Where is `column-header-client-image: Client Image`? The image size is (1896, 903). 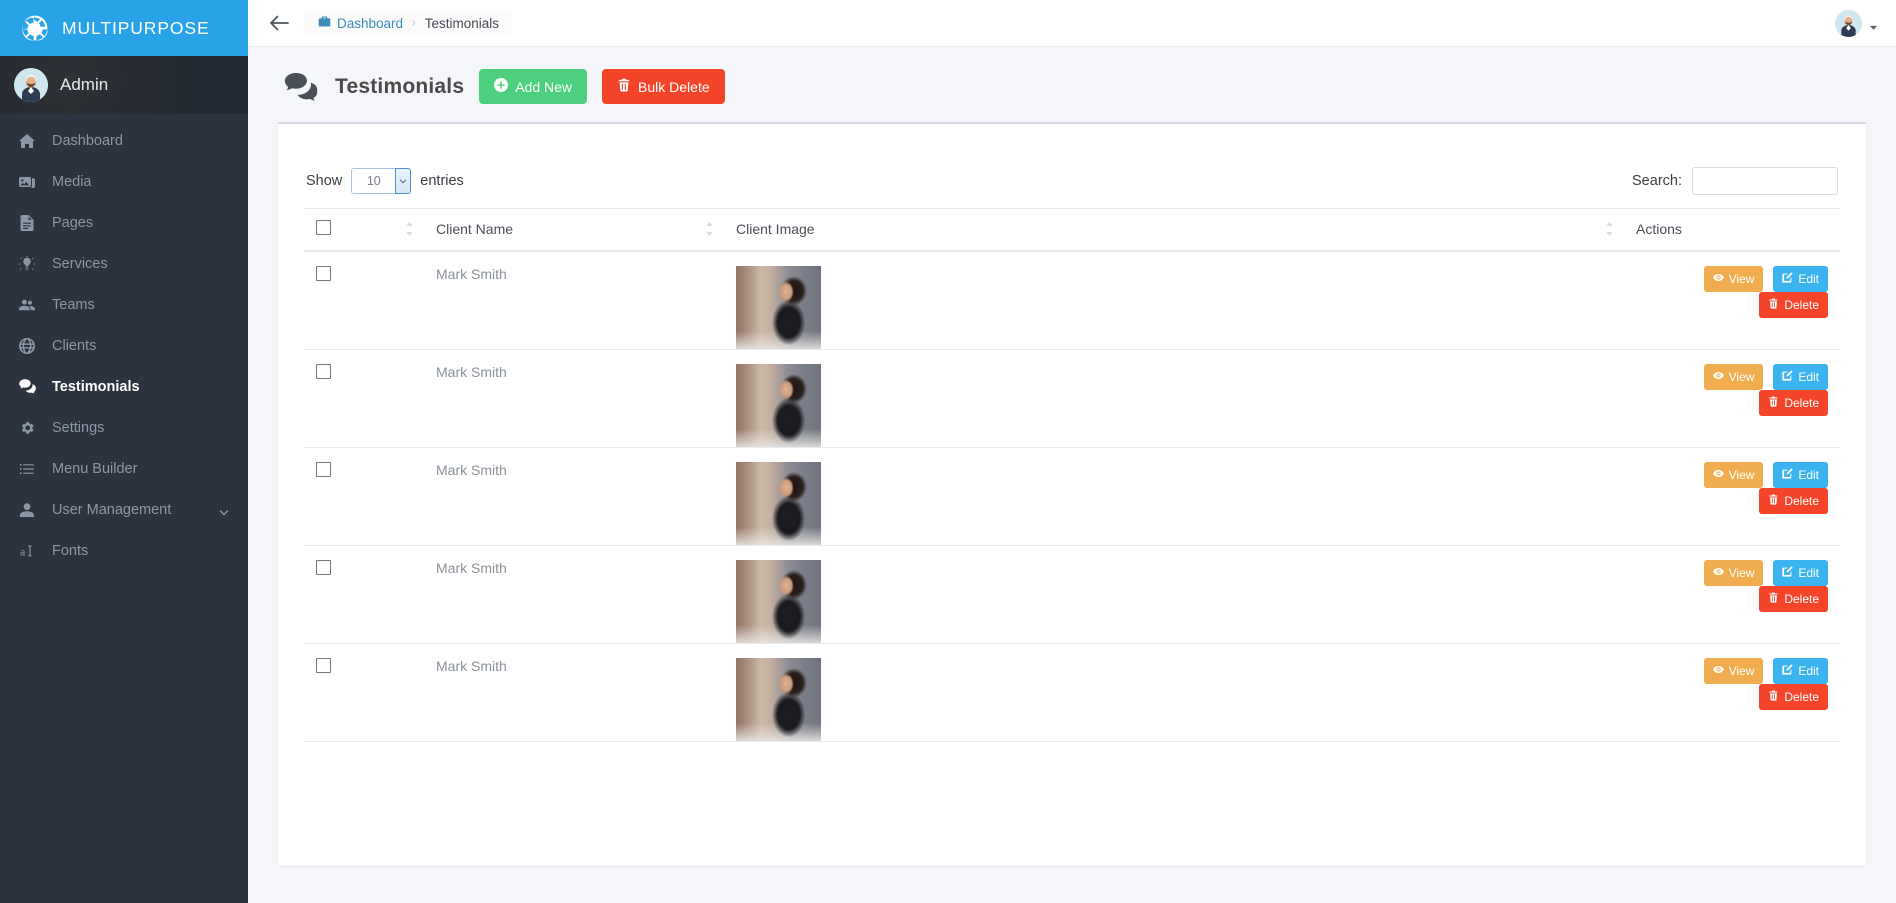 column-header-client-image: Client Image is located at coordinates (1174, 230).